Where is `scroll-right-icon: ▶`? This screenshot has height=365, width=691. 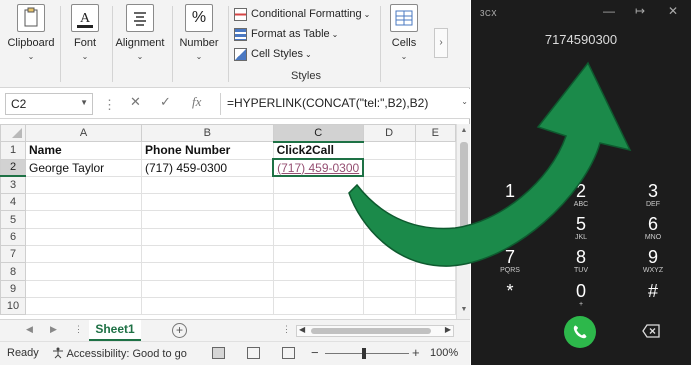 scroll-right-icon: ▶ is located at coordinates (448, 329).